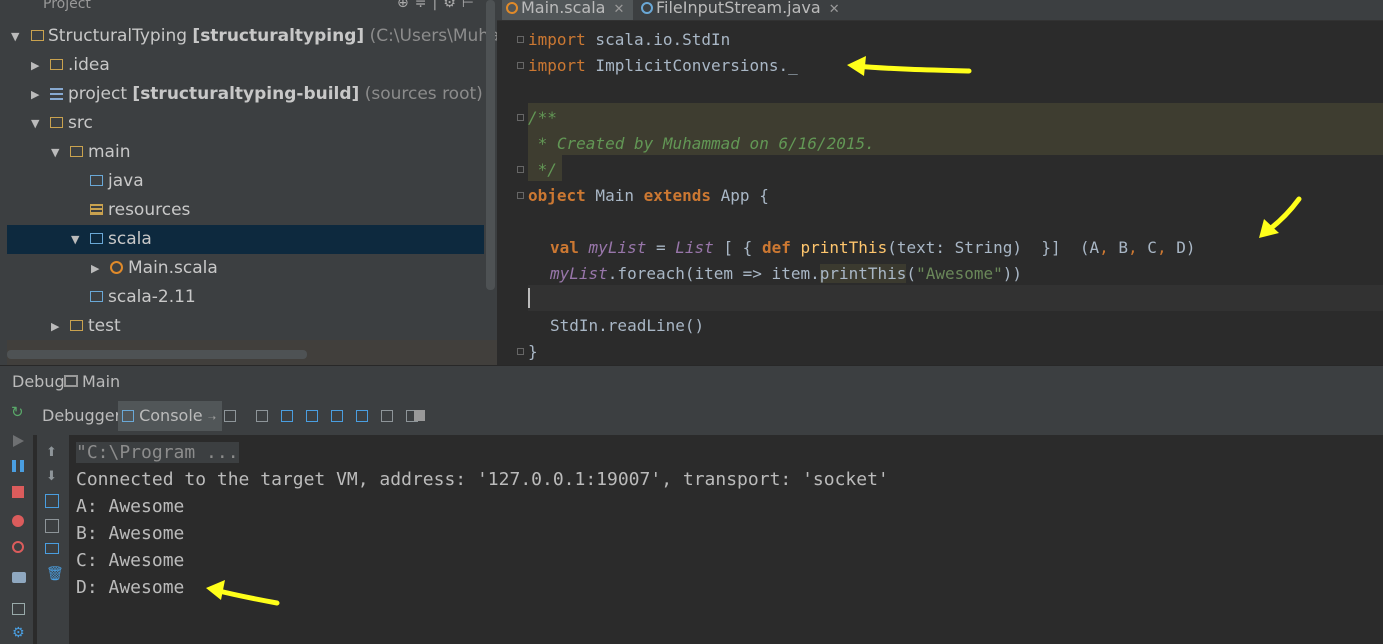 Image resolution: width=1383 pixels, height=644 pixels. Describe the element at coordinates (243, 593) in the screenshot. I see `annotation-arrow-output` at that location.